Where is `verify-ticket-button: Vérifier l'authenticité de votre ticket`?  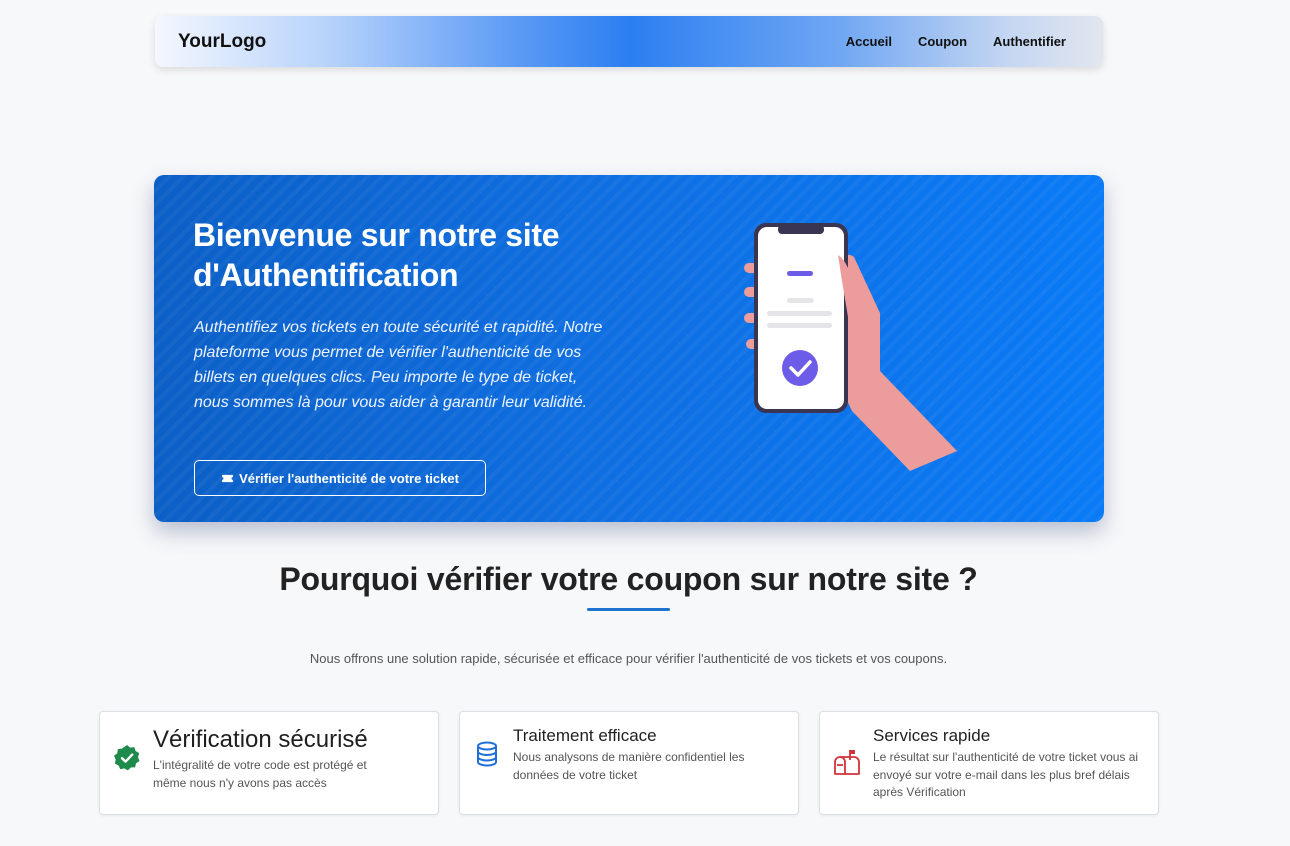
verify-ticket-button: Vérifier l'authenticité de votre ticket is located at coordinates (340, 478).